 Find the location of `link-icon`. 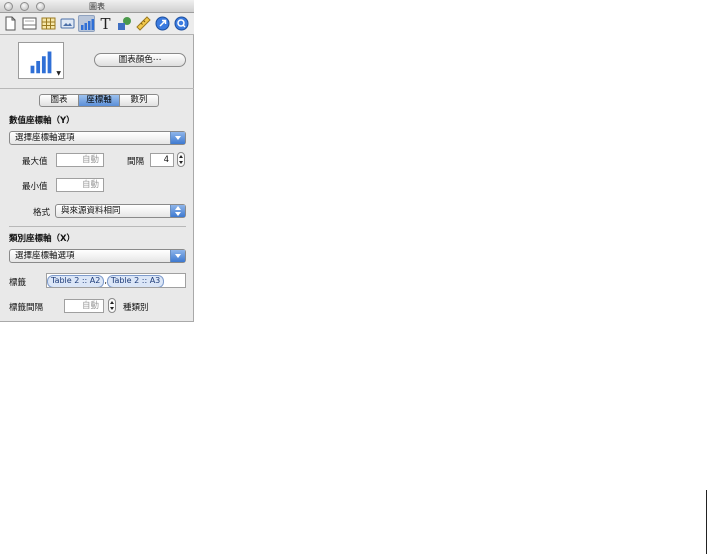

link-icon is located at coordinates (162, 23).